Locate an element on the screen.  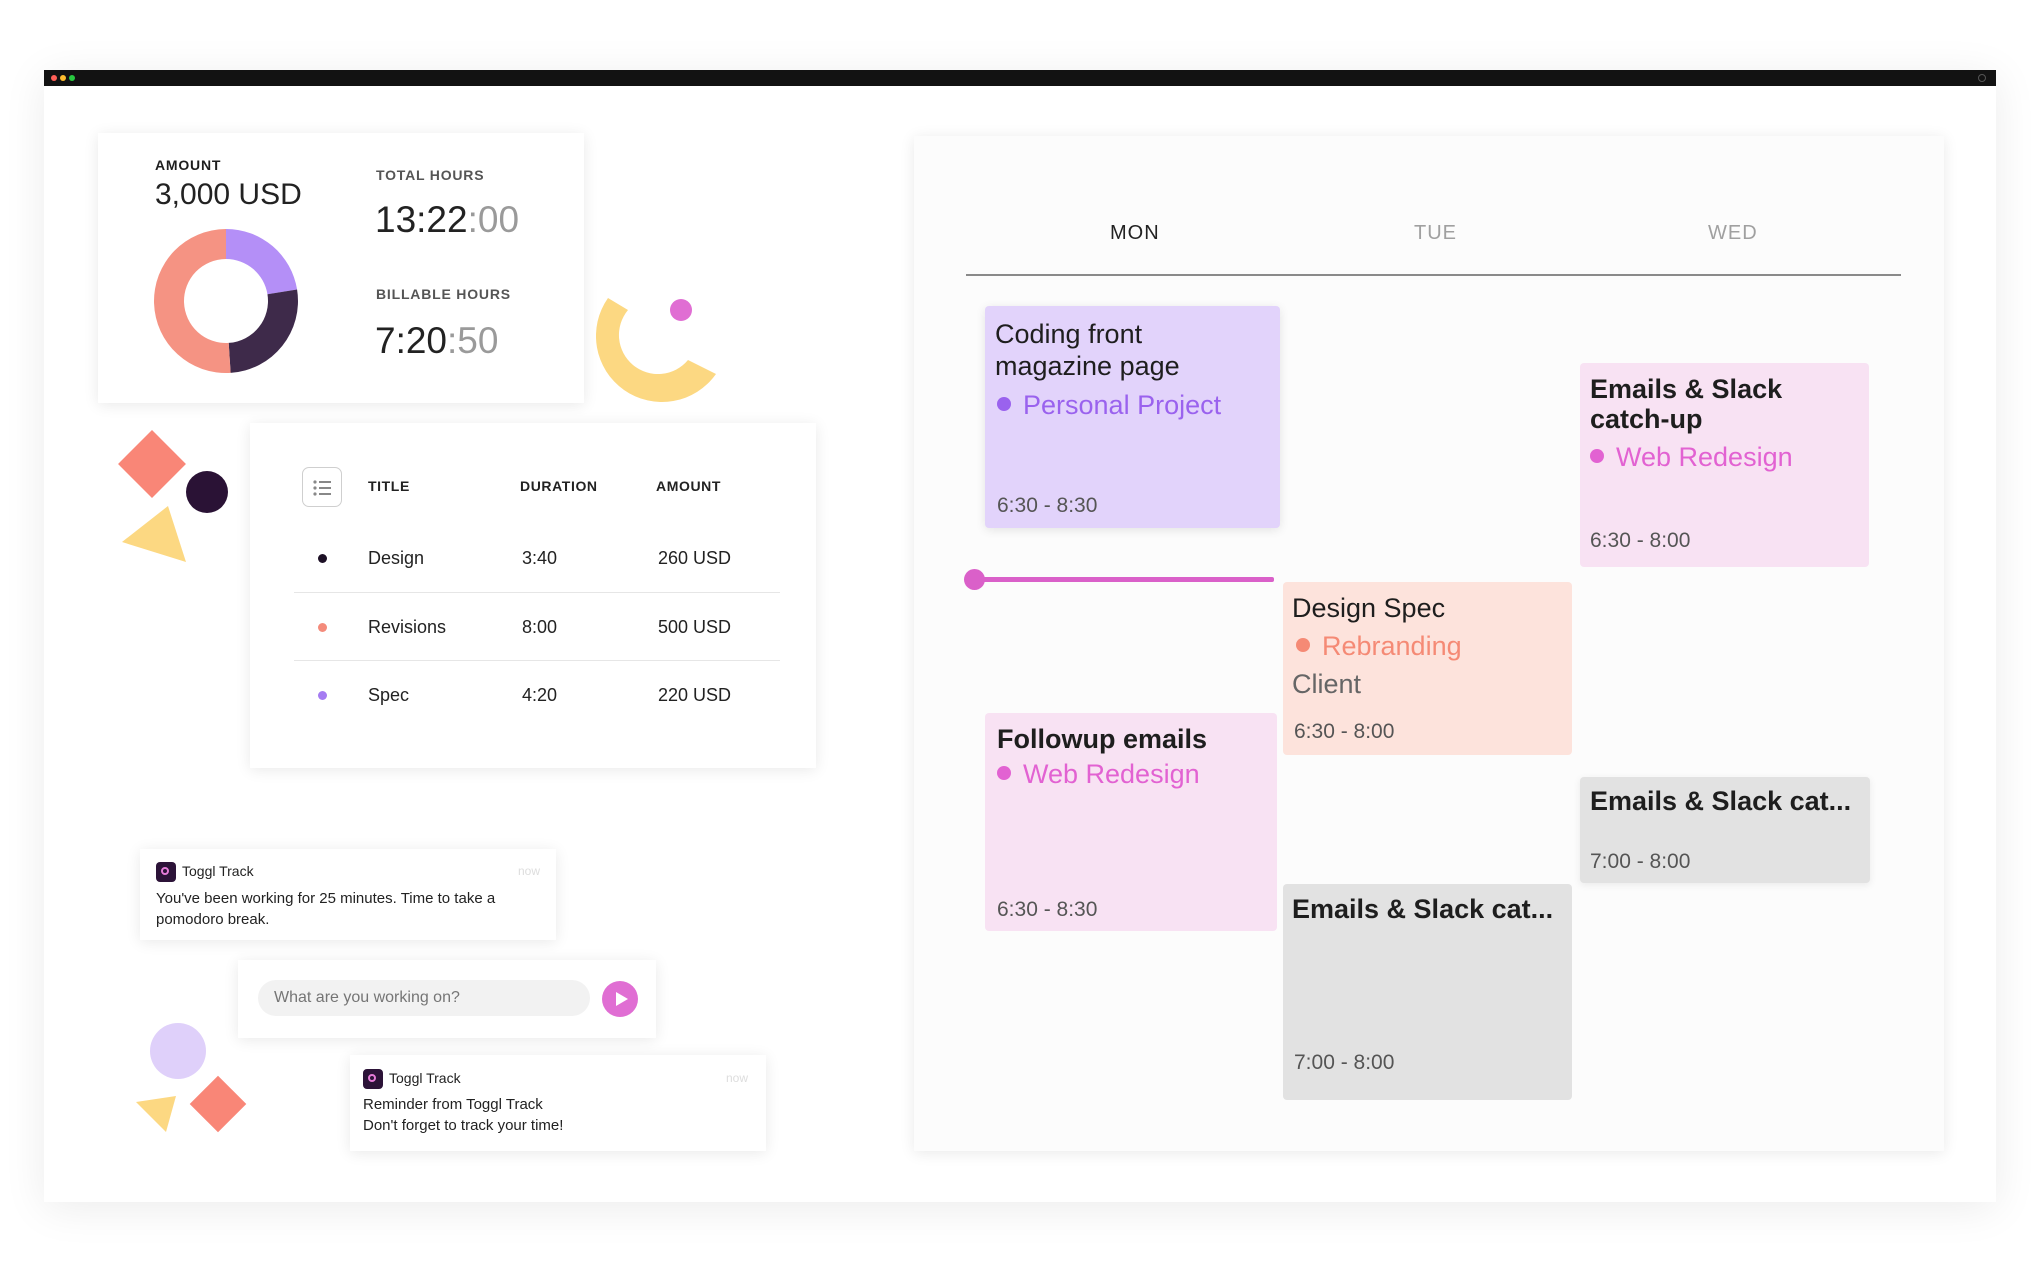
day-header-mon: MON is located at coordinates (1135, 233).